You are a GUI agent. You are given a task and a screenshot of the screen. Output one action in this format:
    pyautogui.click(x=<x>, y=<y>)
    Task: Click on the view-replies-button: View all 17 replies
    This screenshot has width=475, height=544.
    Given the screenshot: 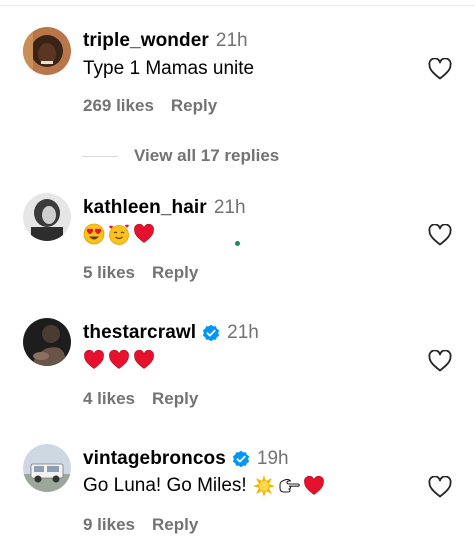 What is the action you would take?
    pyautogui.click(x=180, y=156)
    